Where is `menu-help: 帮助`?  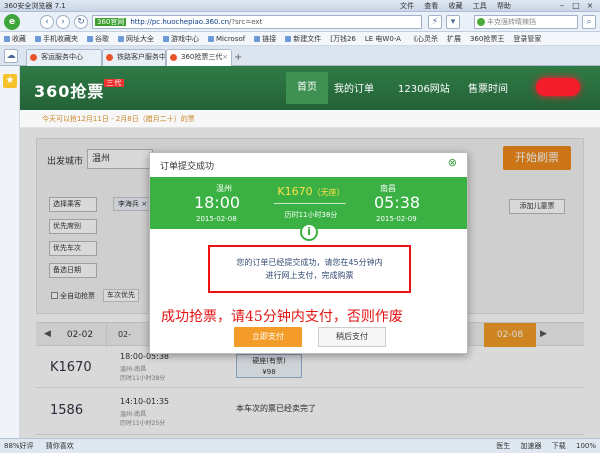 menu-help: 帮助 is located at coordinates (504, 6).